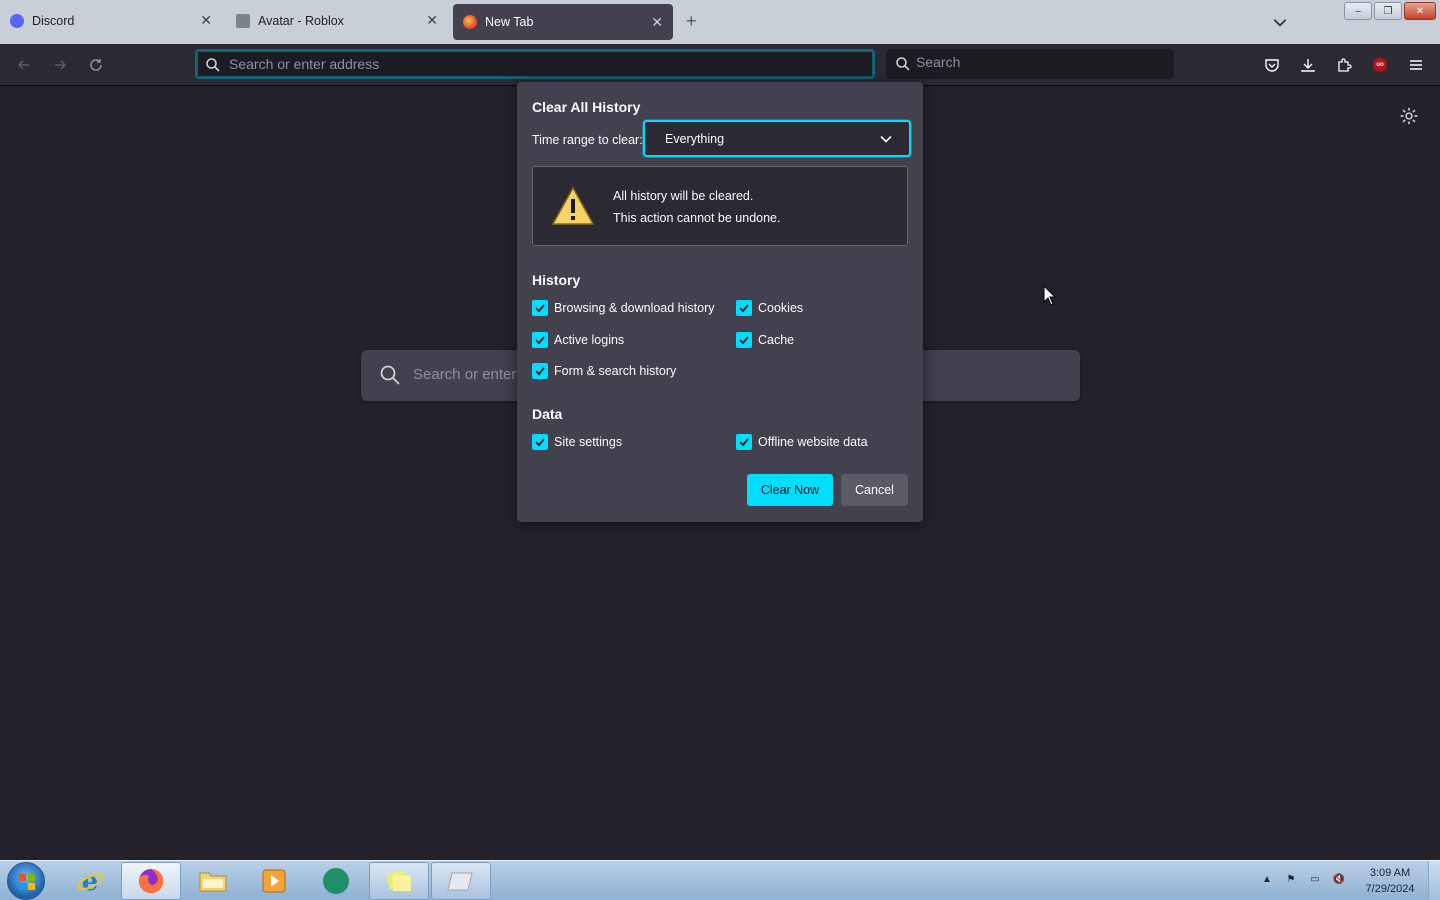 This screenshot has height=900, width=1440. I want to click on search-input, so click(1036, 62).